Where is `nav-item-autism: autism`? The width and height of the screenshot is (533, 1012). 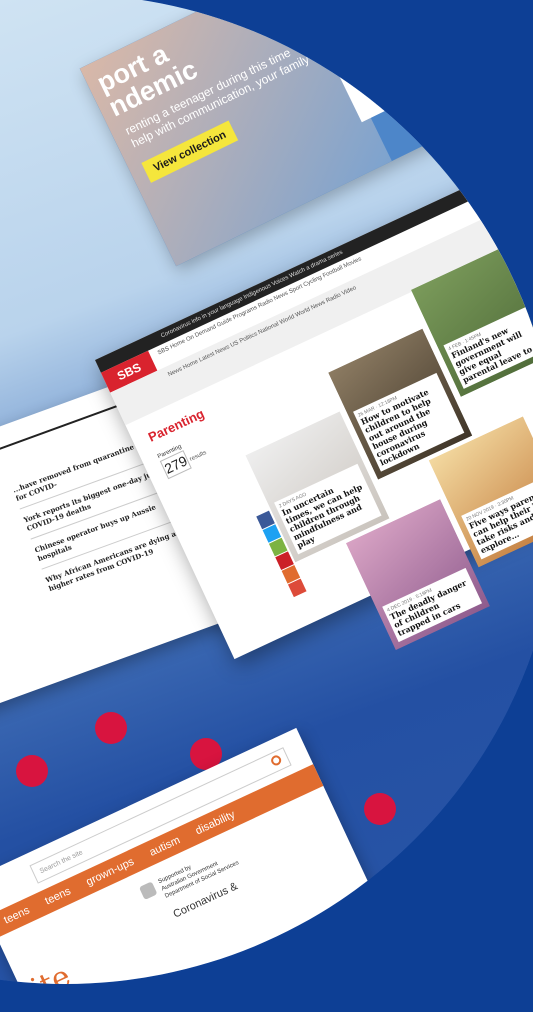
nav-item-autism: autism is located at coordinates (165, 846).